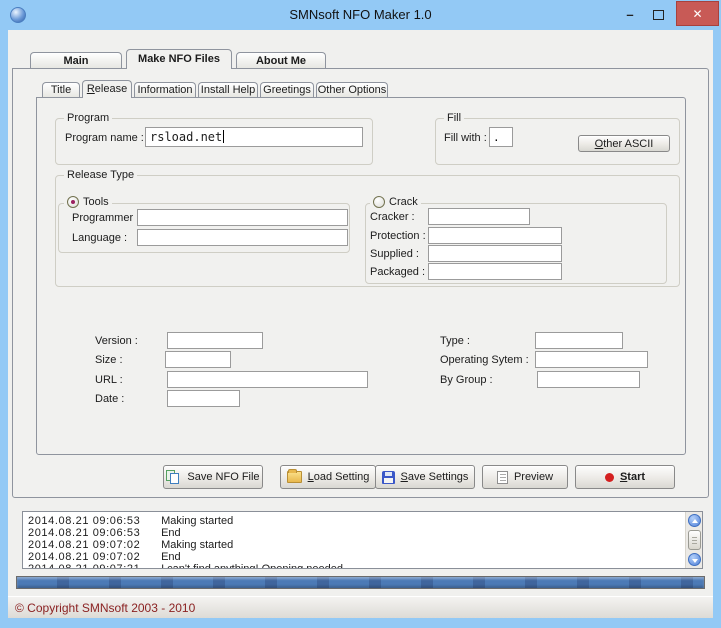 The height and width of the screenshot is (628, 721). Describe the element at coordinates (479, 216) in the screenshot. I see `cracker-input` at that location.